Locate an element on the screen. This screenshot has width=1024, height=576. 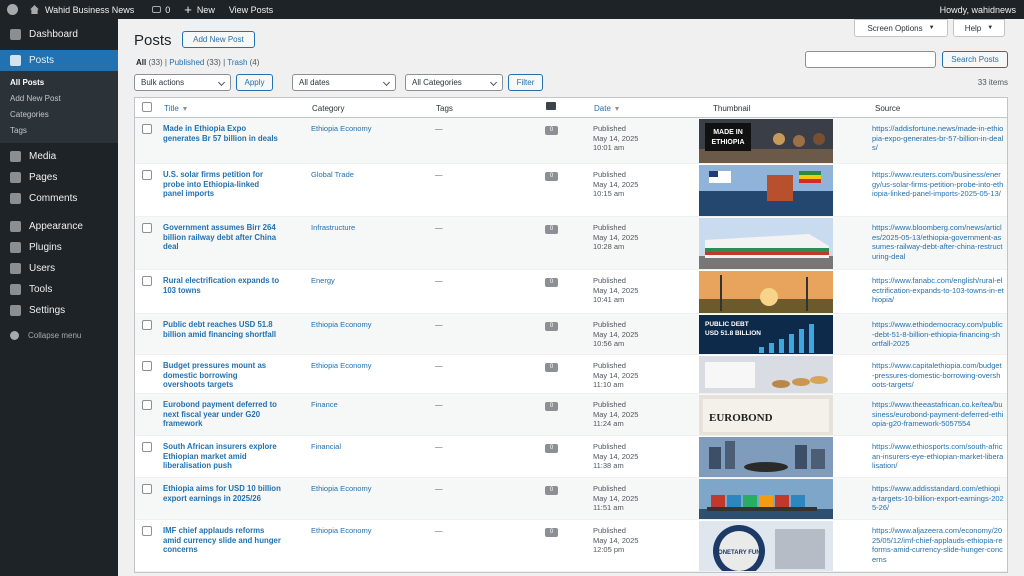
comments-column-icon is located at coordinates (551, 106).